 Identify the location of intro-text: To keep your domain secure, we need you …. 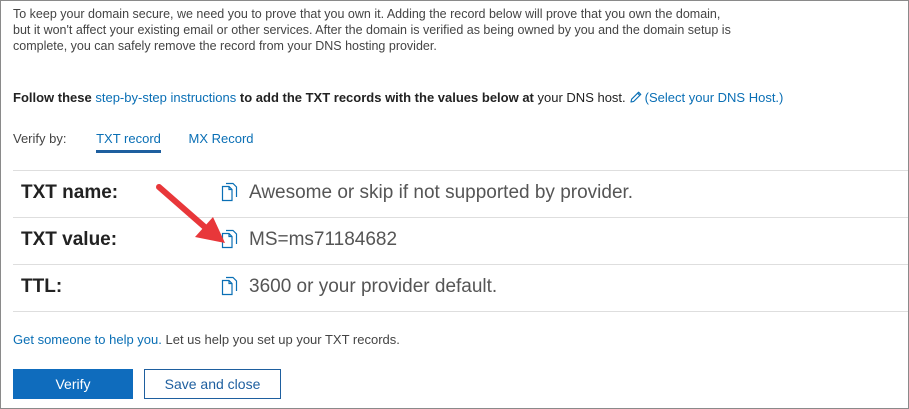
(372, 30).